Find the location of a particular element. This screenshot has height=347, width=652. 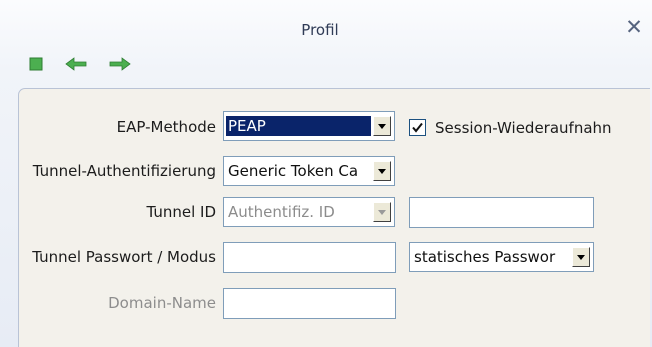

eap-method-select: PEAP is located at coordinates (309, 126).